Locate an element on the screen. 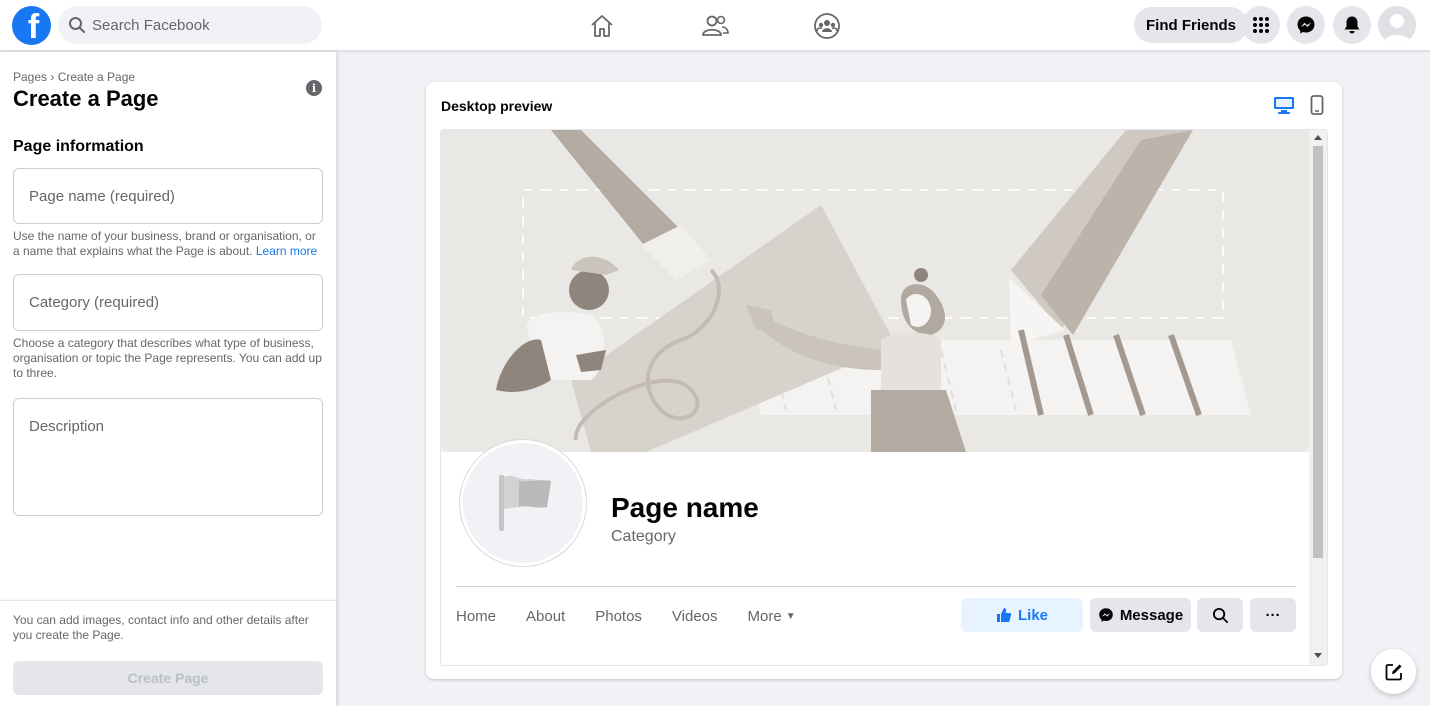  profile-picture is located at coordinates (523, 503).